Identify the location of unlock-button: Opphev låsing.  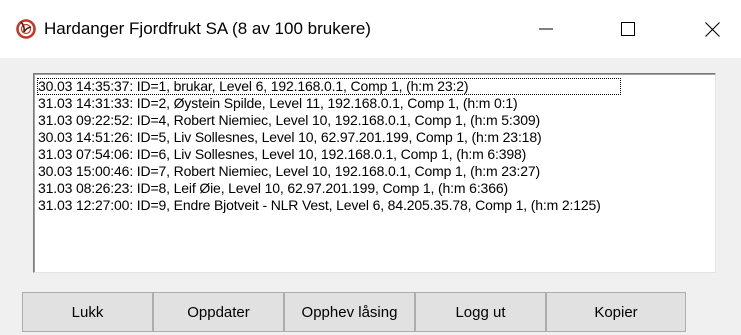
(349, 312).